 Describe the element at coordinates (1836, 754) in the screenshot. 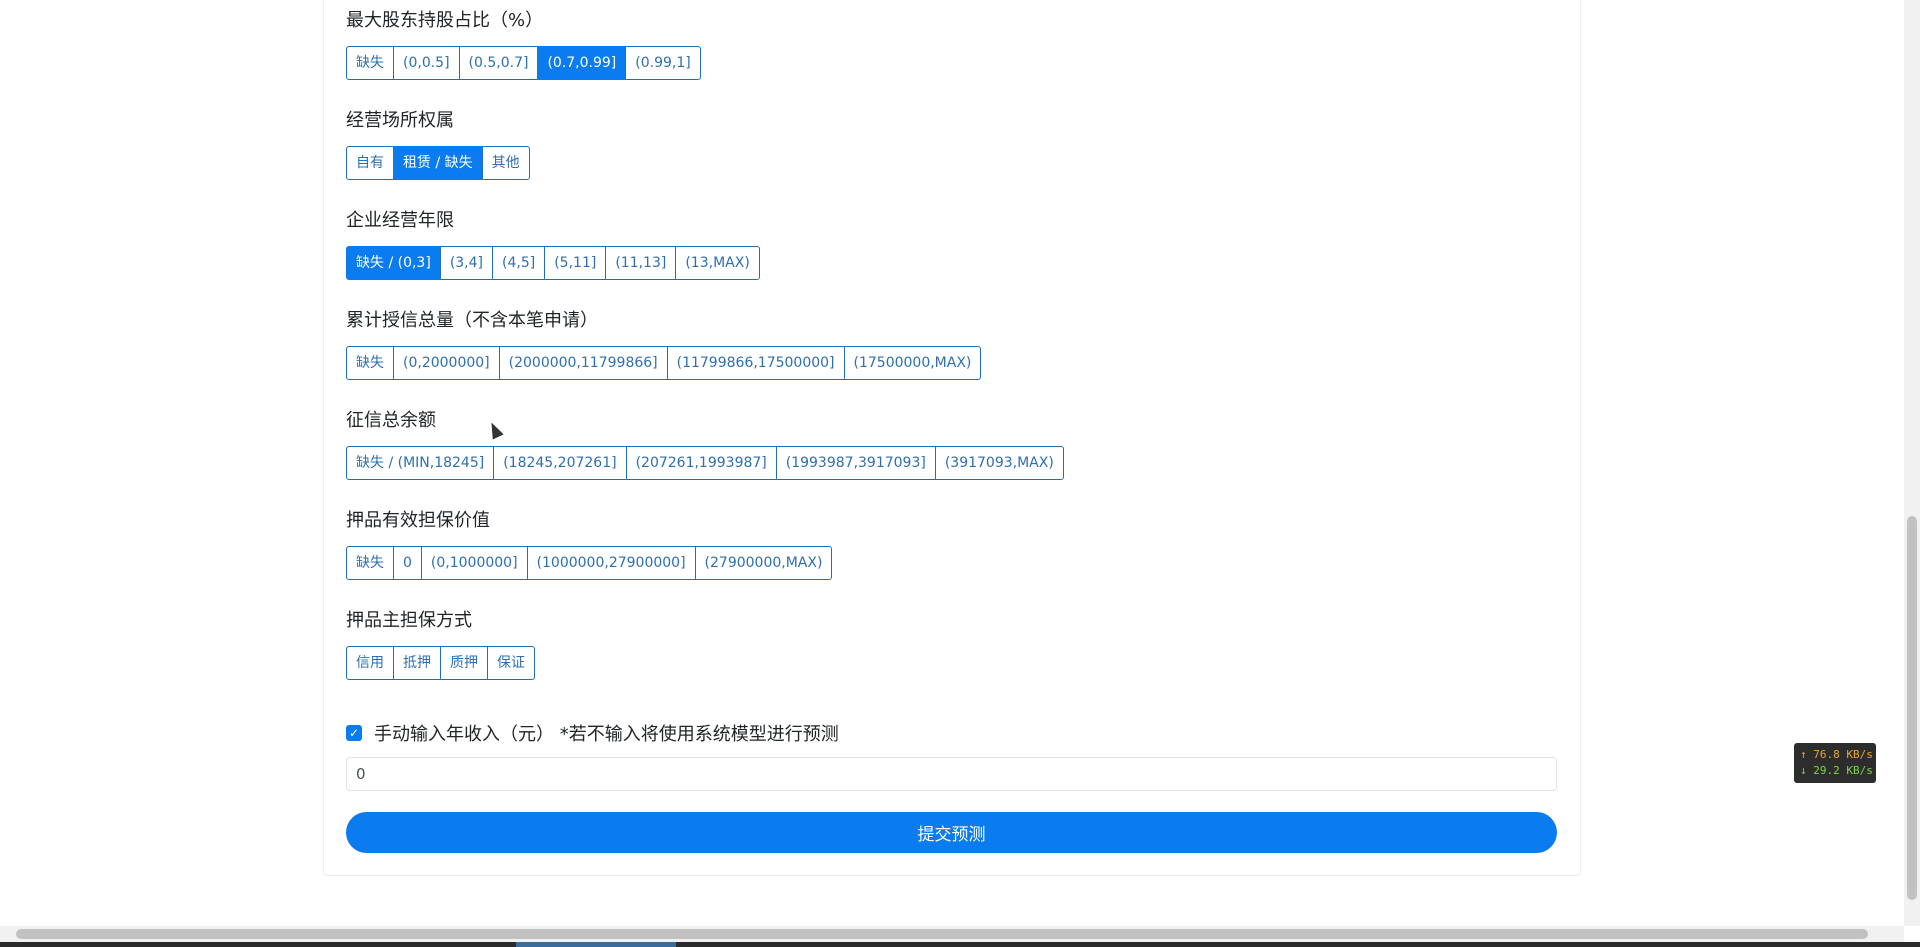

I see `upload-speed: ↑ 76.8 KB/s` at that location.